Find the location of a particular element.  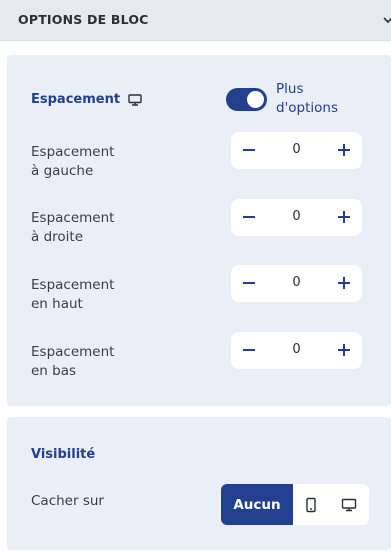

spacing-left-label: Espacement à gauche is located at coordinates (91, 162).